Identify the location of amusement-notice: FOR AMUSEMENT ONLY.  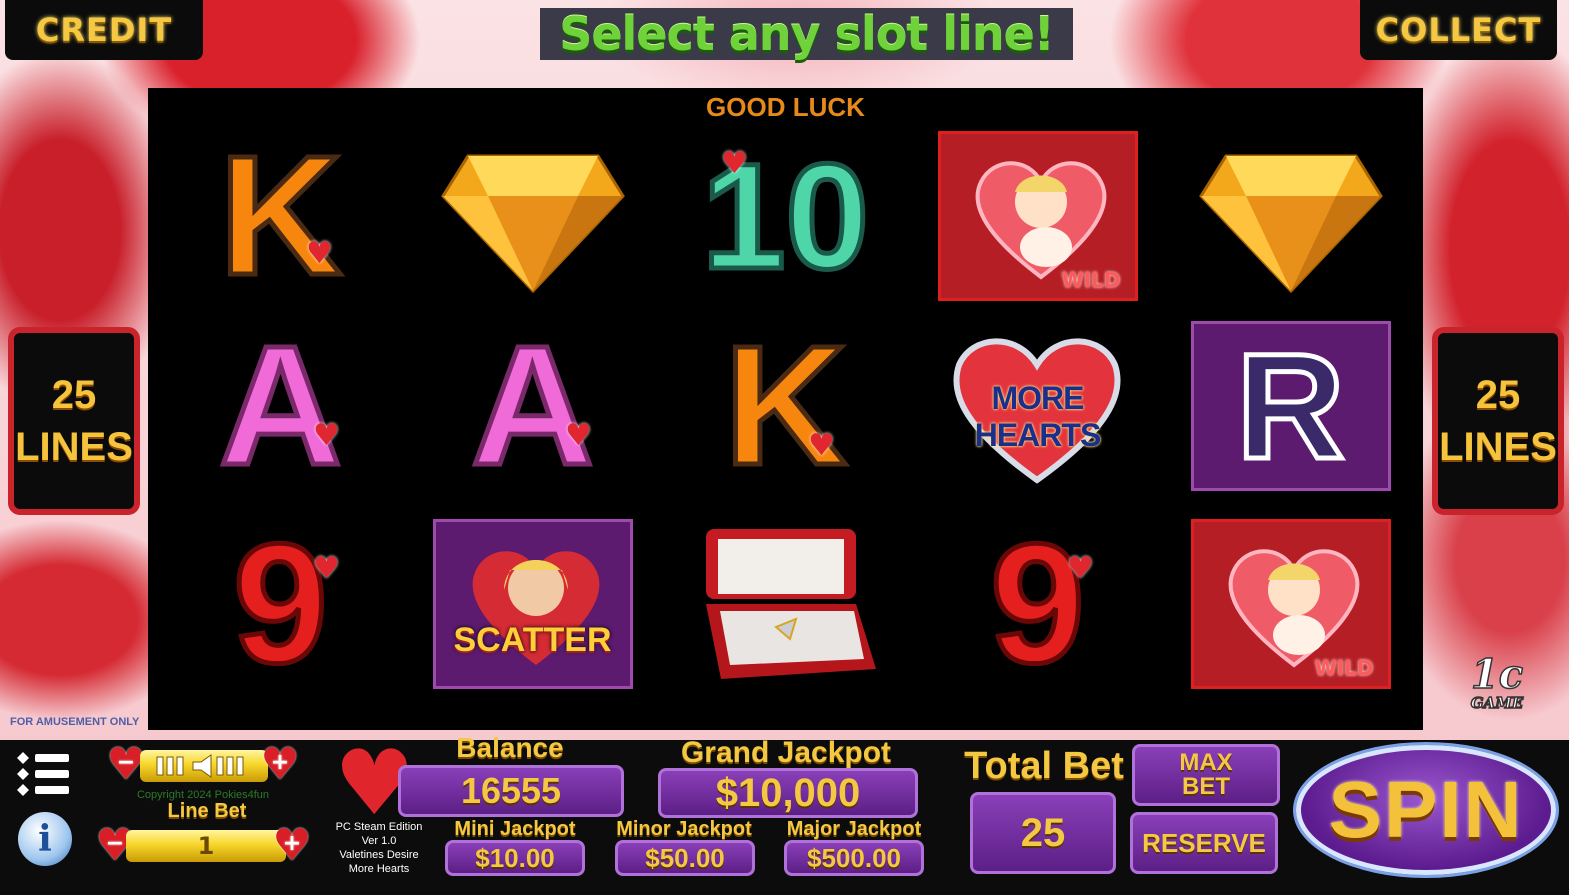
(75, 722).